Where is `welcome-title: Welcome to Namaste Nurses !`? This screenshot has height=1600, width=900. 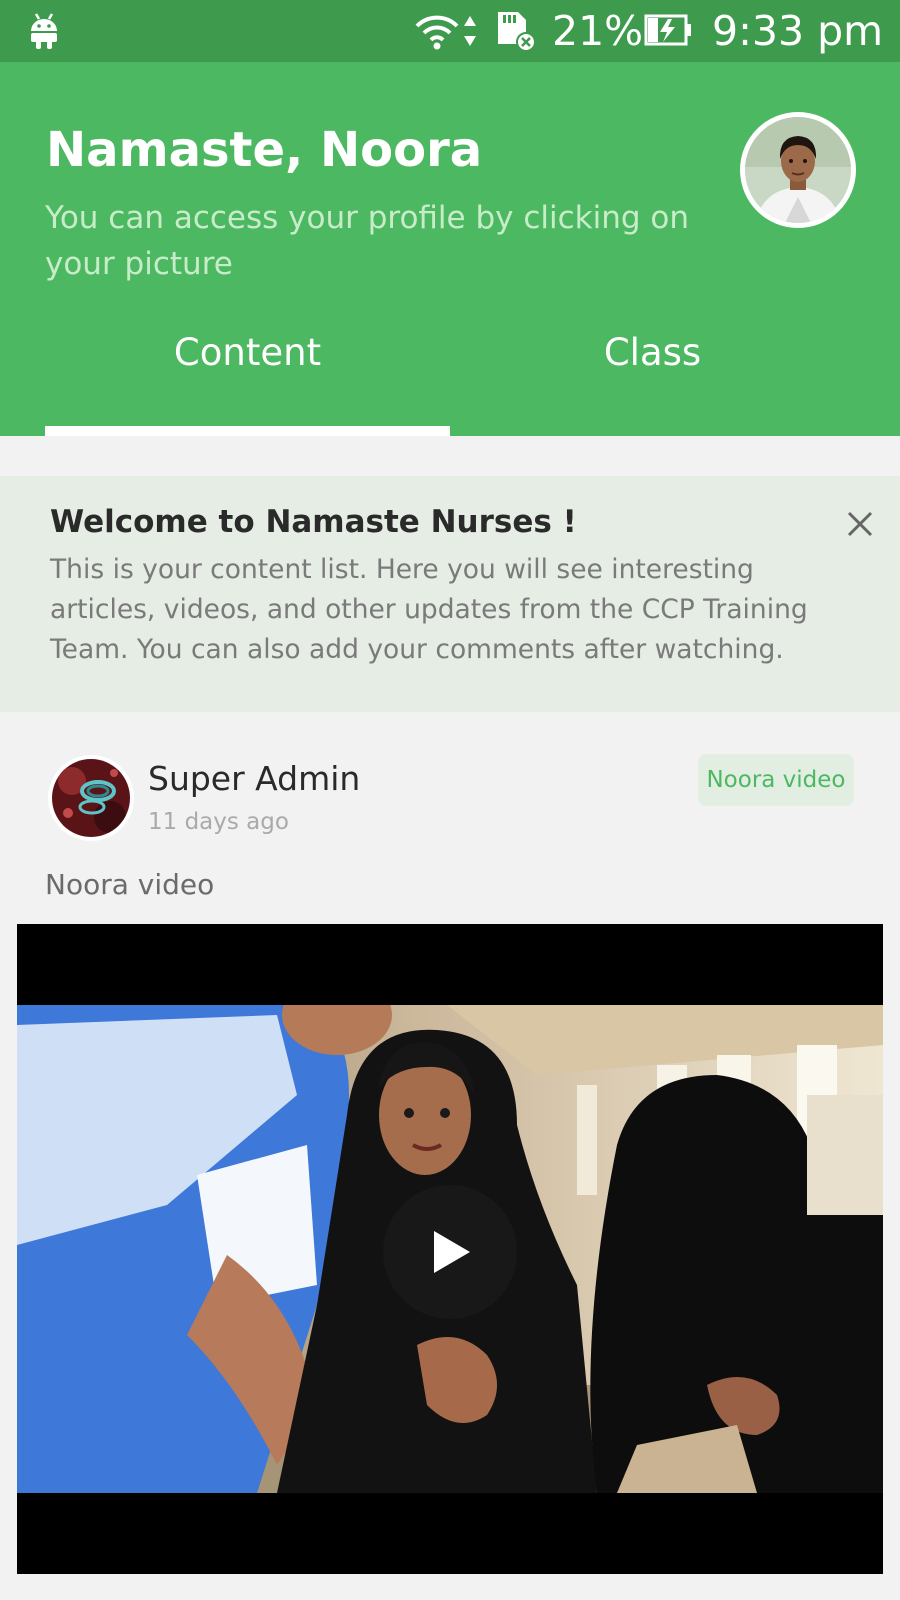
welcome-title: Welcome to Namaste Nurses ! is located at coordinates (313, 522).